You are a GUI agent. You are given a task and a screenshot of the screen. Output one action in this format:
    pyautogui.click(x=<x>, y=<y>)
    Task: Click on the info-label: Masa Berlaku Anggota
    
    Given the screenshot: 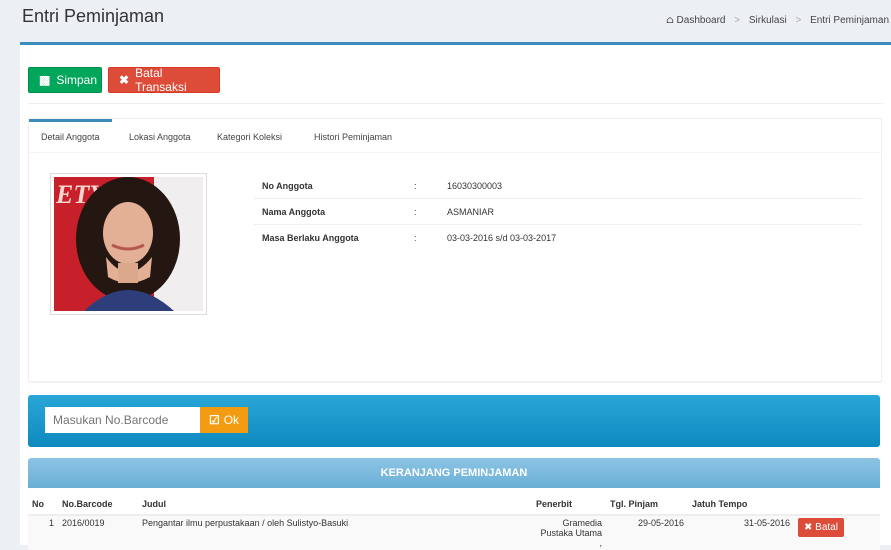 What is the action you would take?
    pyautogui.click(x=310, y=238)
    